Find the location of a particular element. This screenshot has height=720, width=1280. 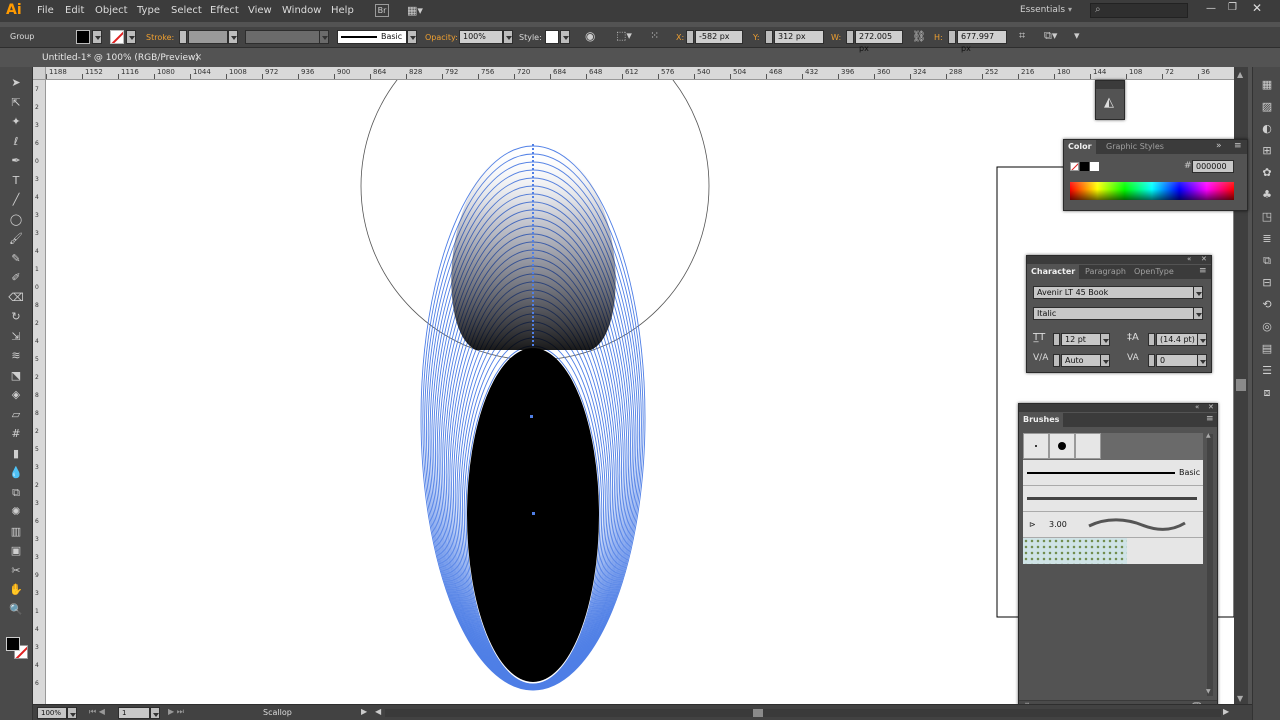

style-dropdown is located at coordinates (565, 37).